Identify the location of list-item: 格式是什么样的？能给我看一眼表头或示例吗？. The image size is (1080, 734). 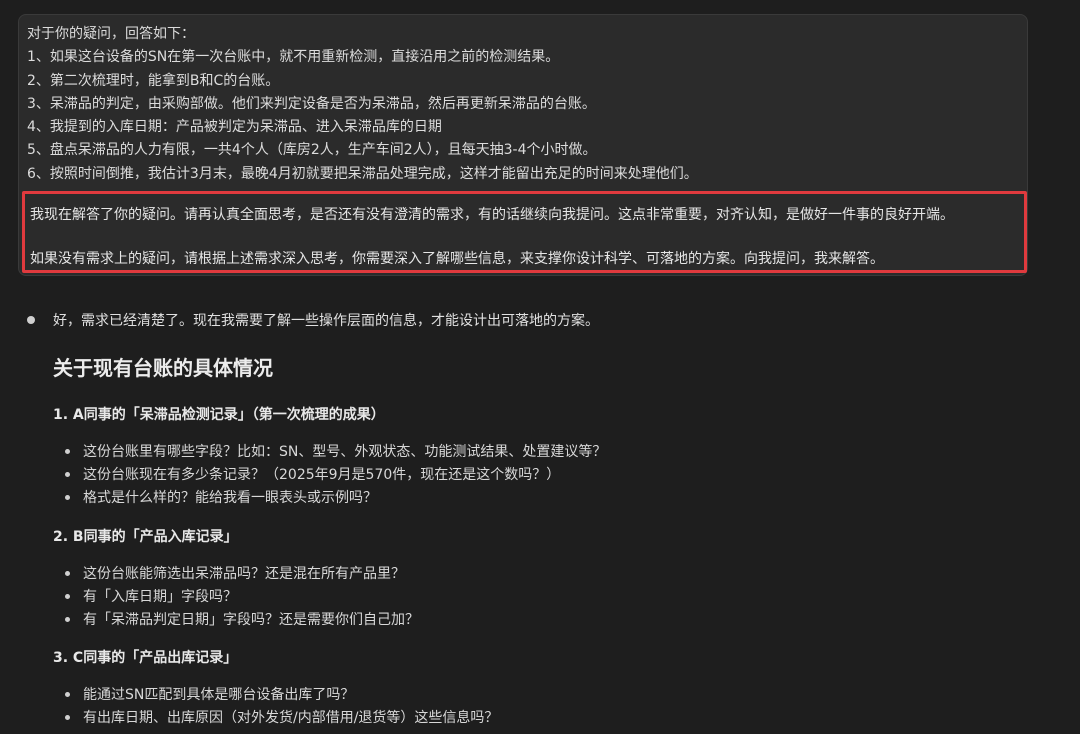
(221, 497).